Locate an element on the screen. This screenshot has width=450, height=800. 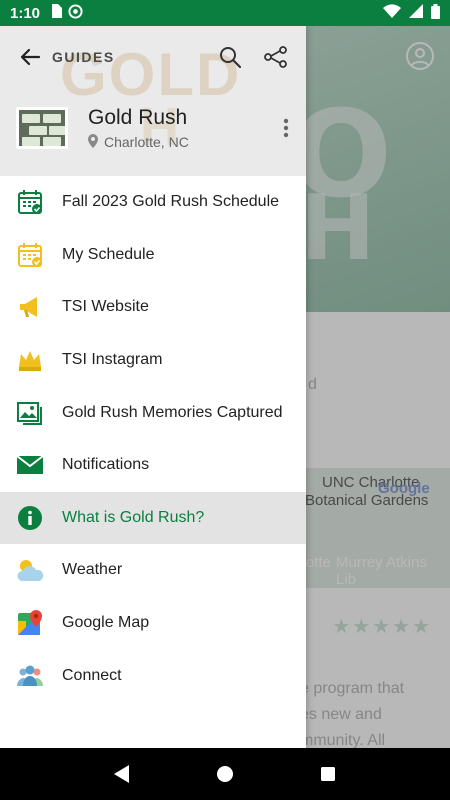
at-sign-icon is located at coordinates (75, 13).